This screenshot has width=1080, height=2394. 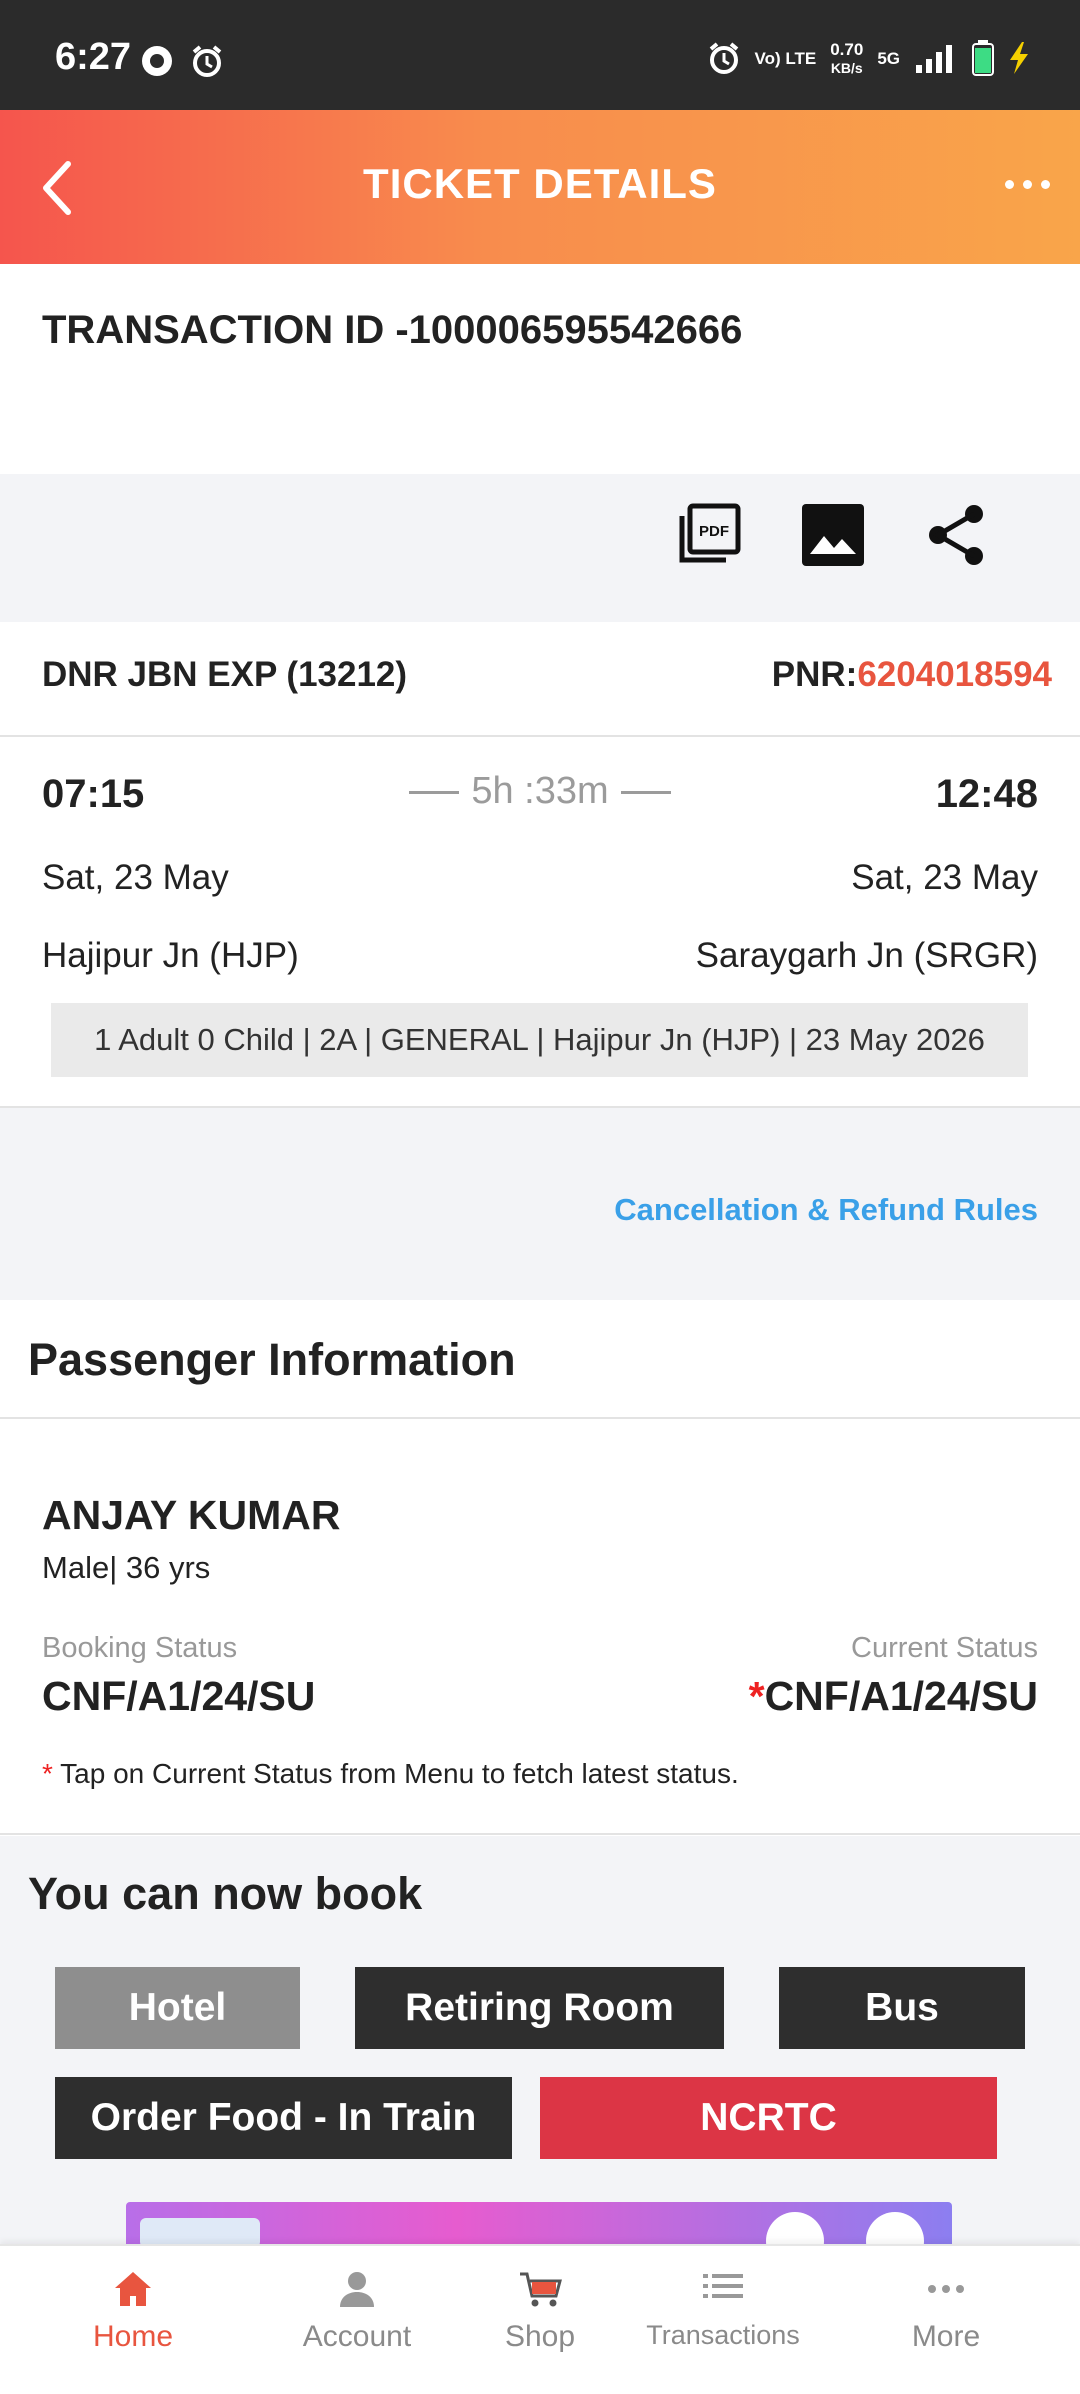 I want to click on list-icon, so click(x=723, y=2286).